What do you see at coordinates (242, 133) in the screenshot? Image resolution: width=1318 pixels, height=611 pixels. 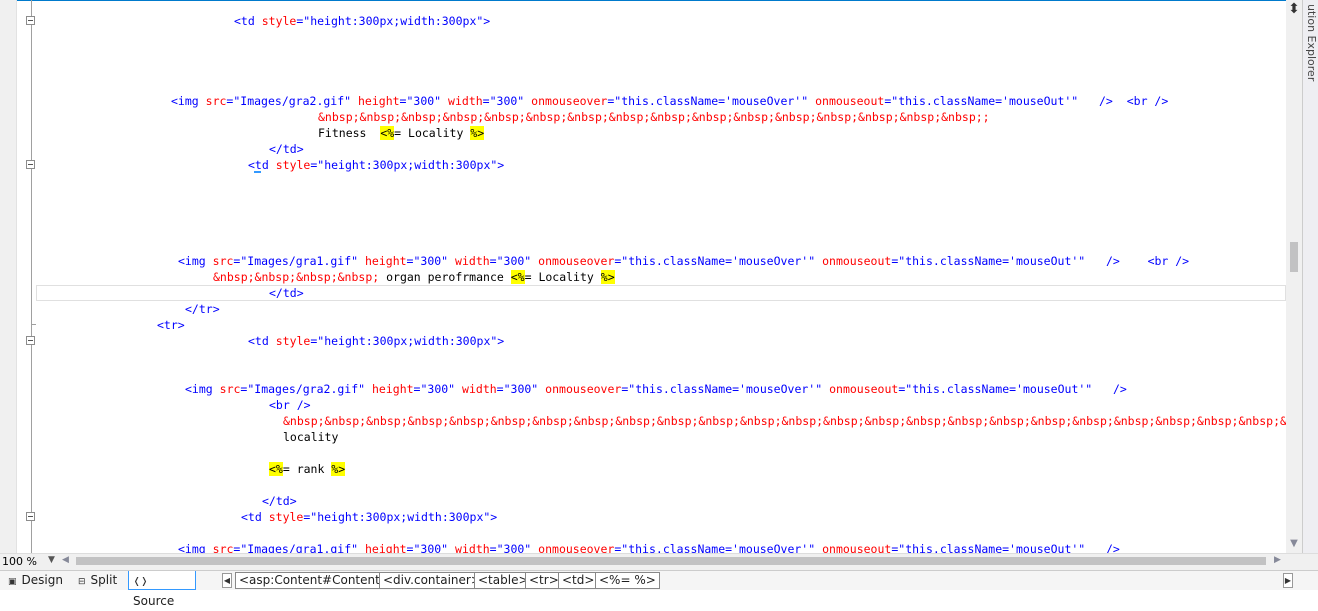 I see `code-line: Fitness <%= Locality %>` at bounding box center [242, 133].